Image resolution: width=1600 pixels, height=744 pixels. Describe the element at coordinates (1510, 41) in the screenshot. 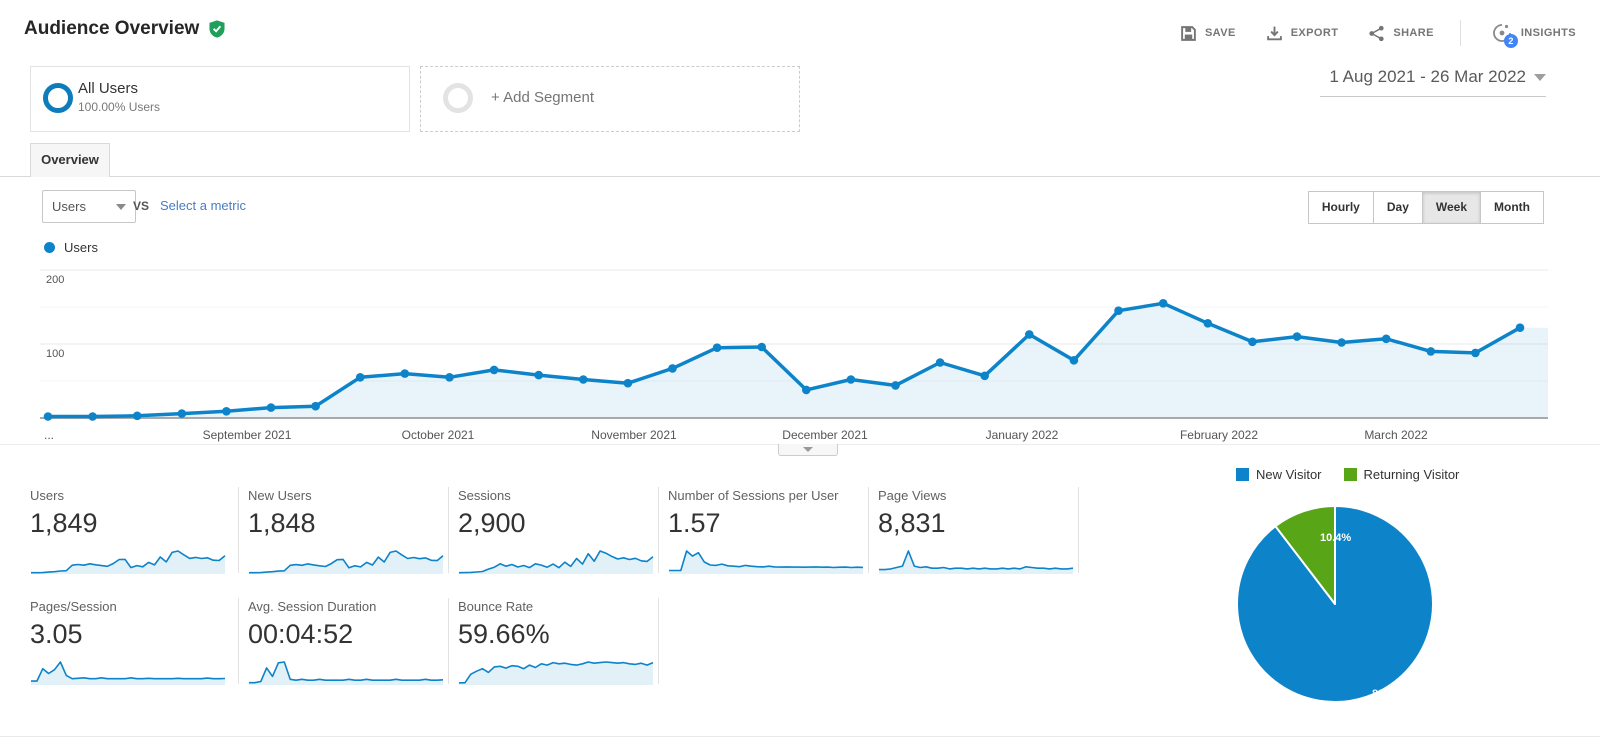

I see `insights-badge: 2` at that location.